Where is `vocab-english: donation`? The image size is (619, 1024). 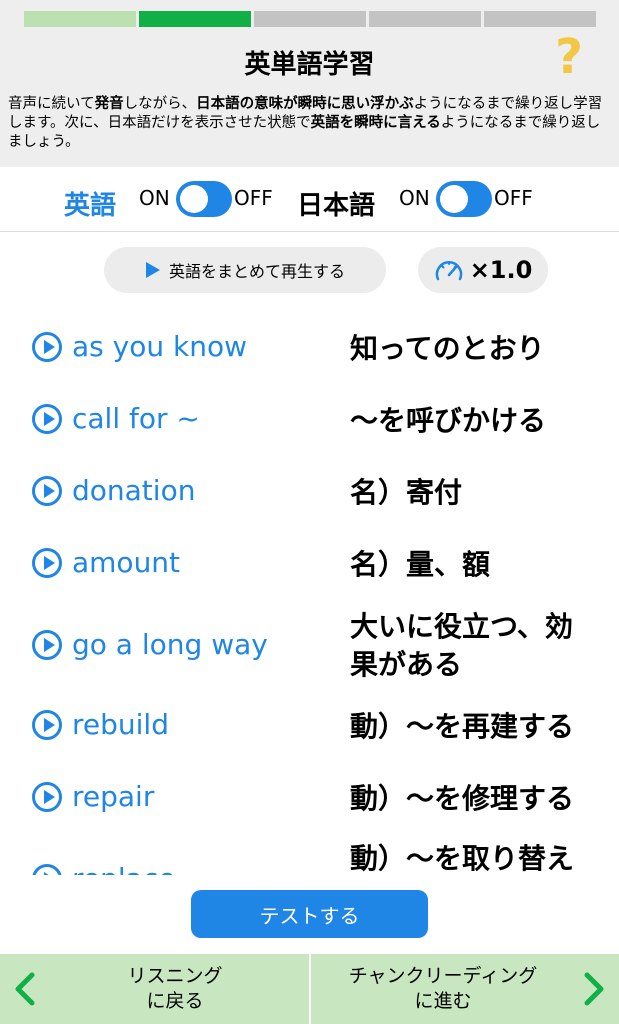 vocab-english: donation is located at coordinates (134, 490).